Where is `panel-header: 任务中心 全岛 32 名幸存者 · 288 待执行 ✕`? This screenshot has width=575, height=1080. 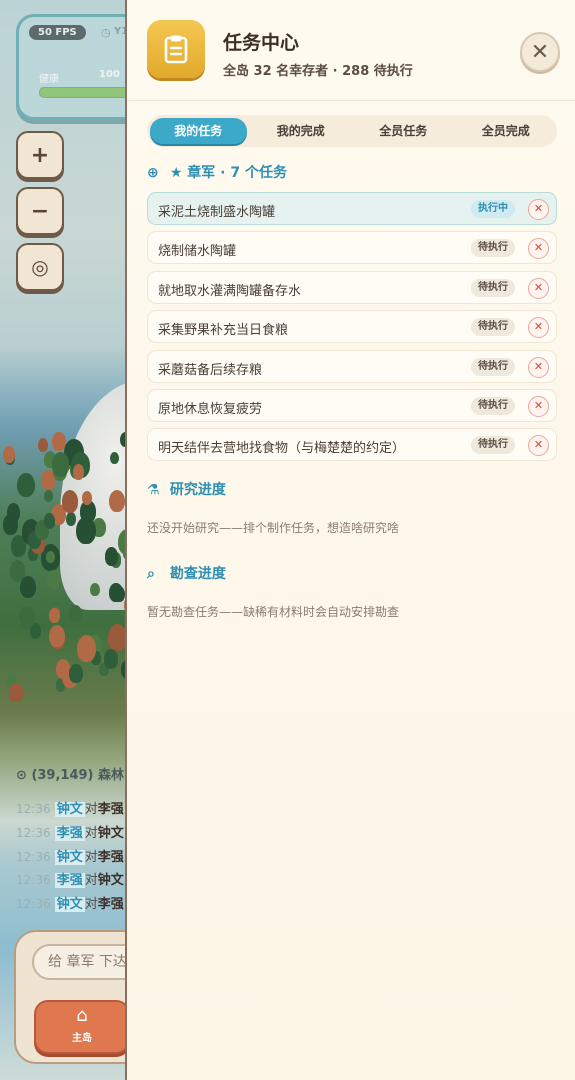 panel-header: 任务中心 全岛 32 名幸存者 · 288 待执行 ✕ is located at coordinates (351, 50).